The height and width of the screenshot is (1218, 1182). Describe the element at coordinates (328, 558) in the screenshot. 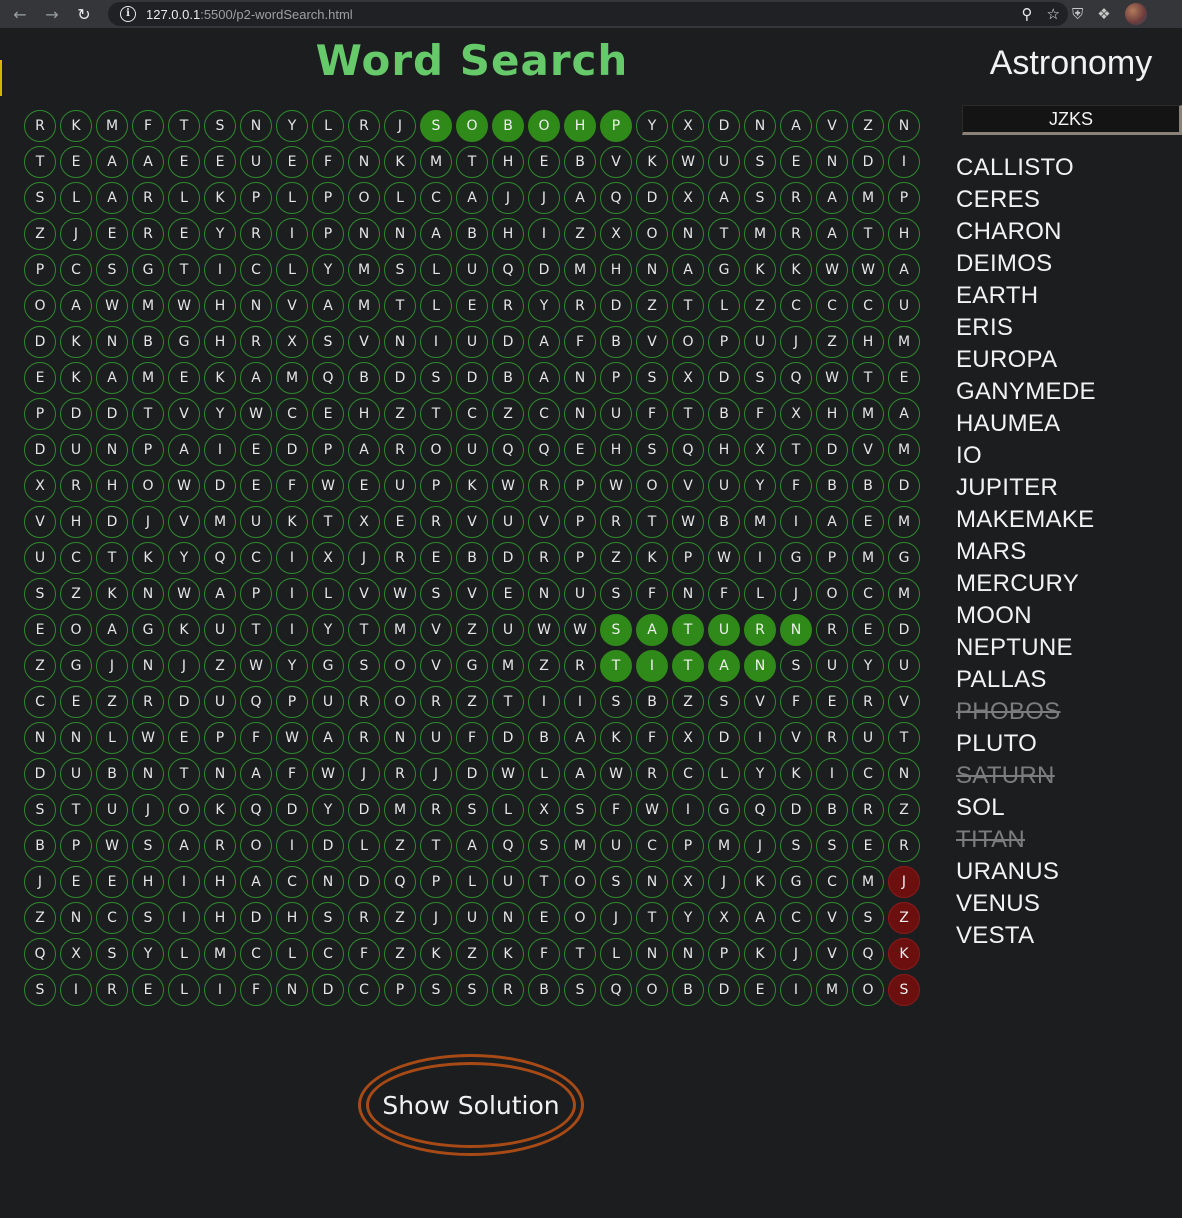

I see `grid-cell: X` at that location.